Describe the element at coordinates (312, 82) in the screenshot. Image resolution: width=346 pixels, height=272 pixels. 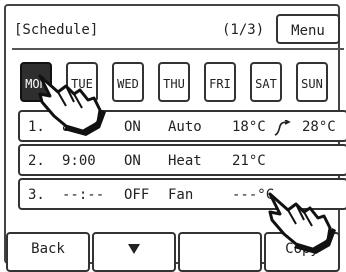
I see `day-tab-sun: SUN` at that location.